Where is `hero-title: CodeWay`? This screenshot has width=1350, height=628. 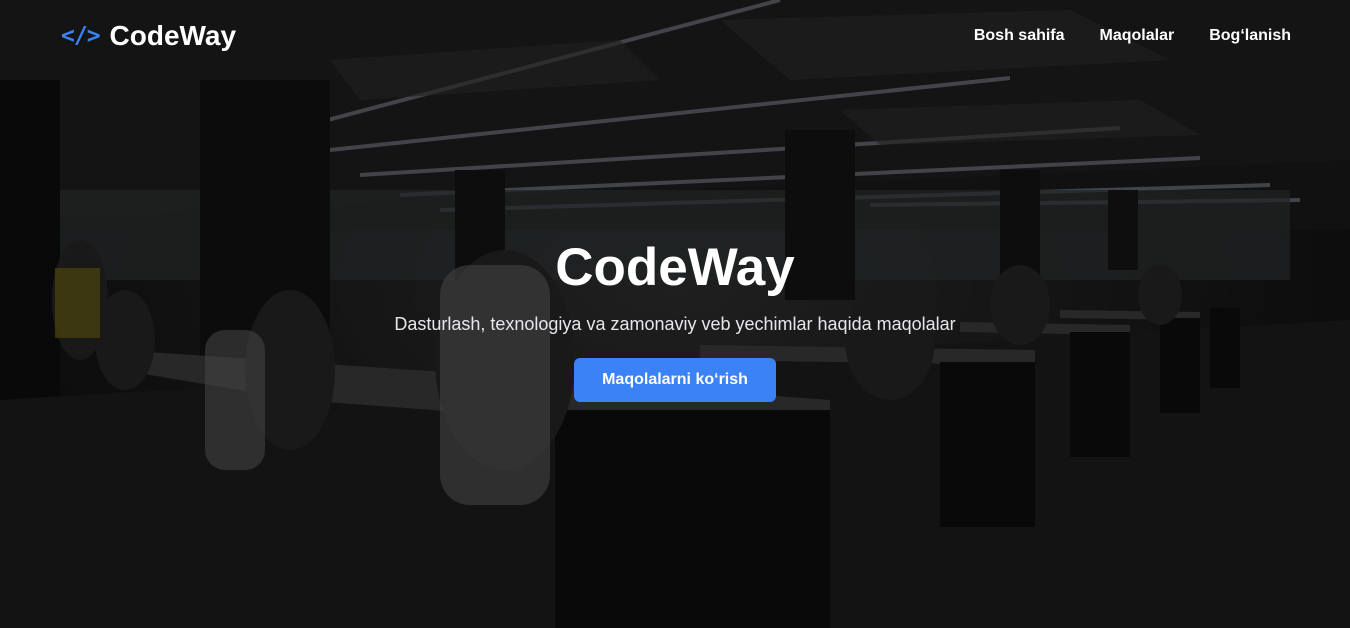
hero-title: CodeWay is located at coordinates (675, 267).